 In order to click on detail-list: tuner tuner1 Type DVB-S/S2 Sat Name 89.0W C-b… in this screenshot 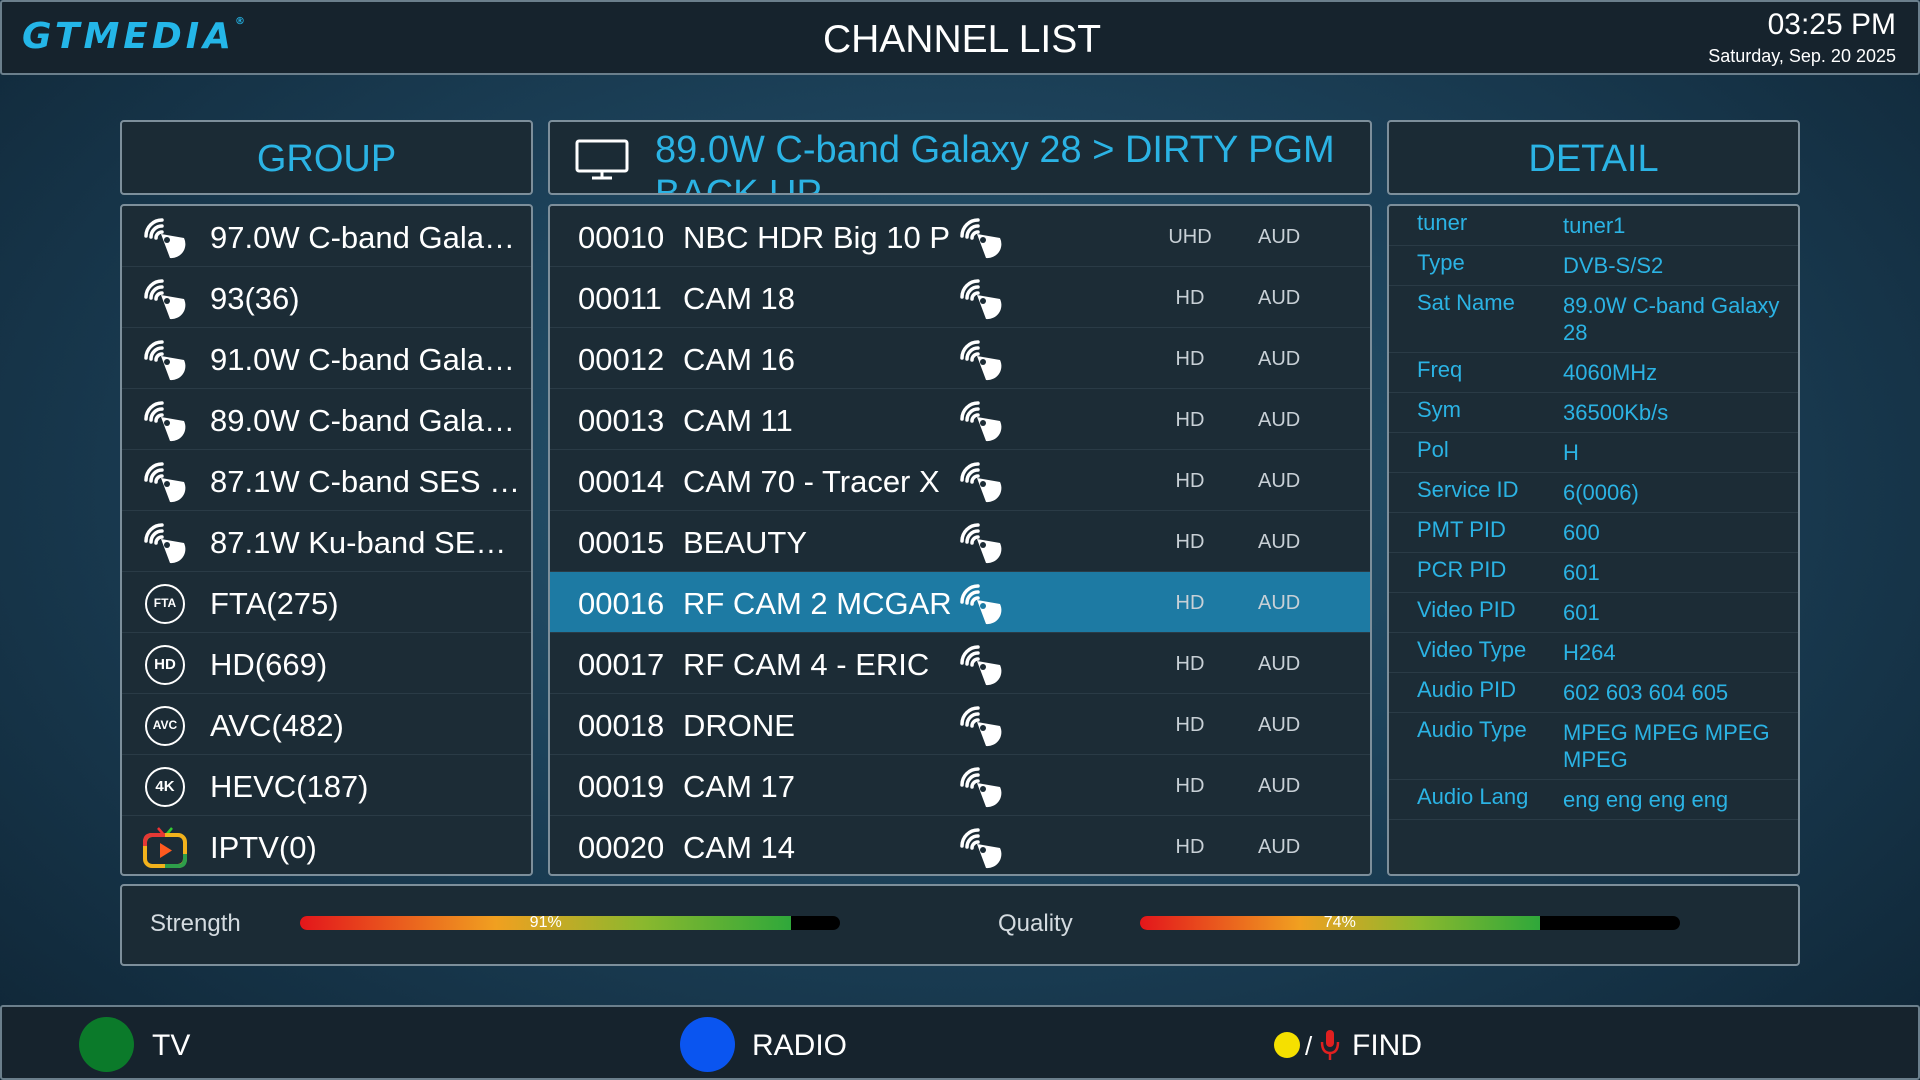, I will do `click(1593, 540)`.